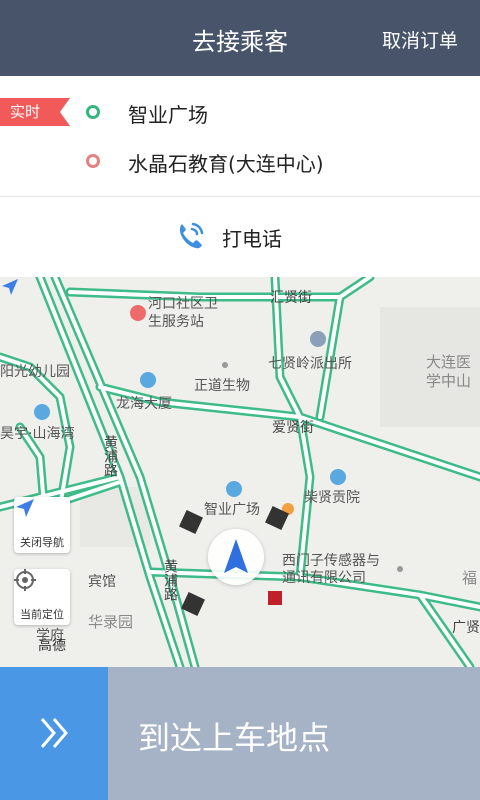 This screenshot has width=480, height=800. I want to click on driver-arrow-icon, so click(236, 556).